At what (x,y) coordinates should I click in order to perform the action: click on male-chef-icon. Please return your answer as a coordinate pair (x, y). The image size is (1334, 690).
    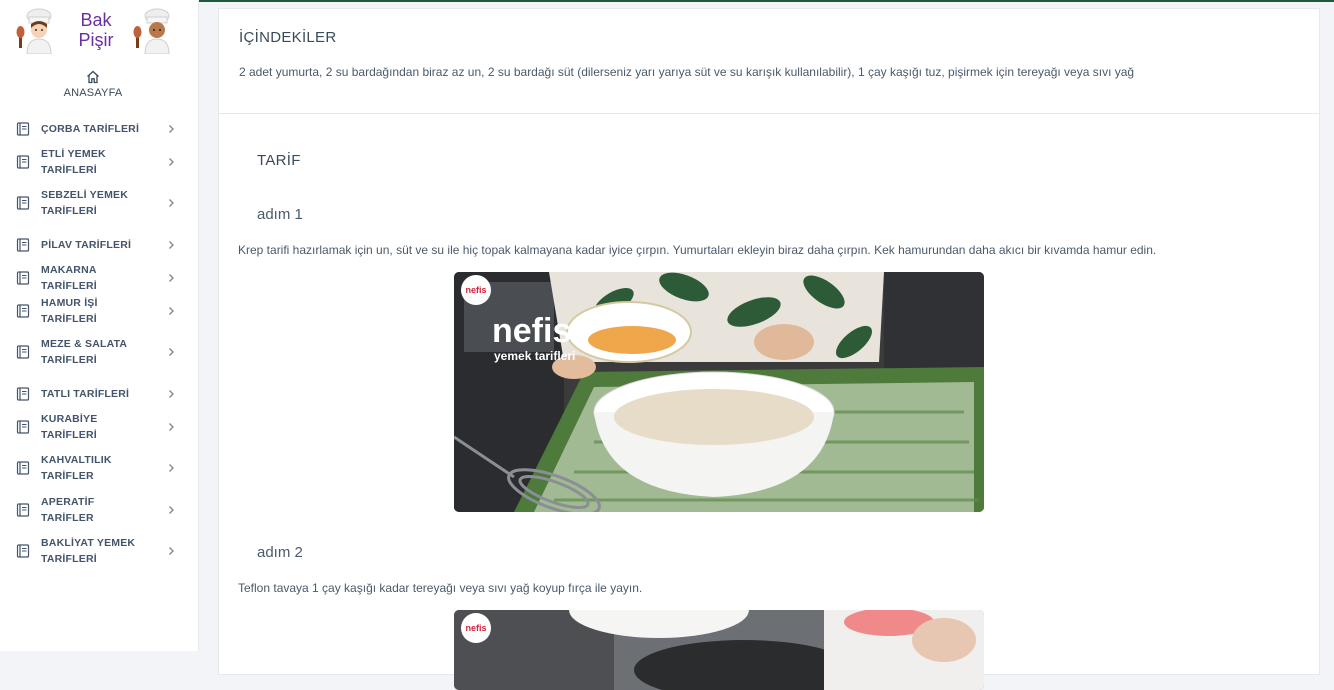
    Looking at the image, I should click on (151, 31).